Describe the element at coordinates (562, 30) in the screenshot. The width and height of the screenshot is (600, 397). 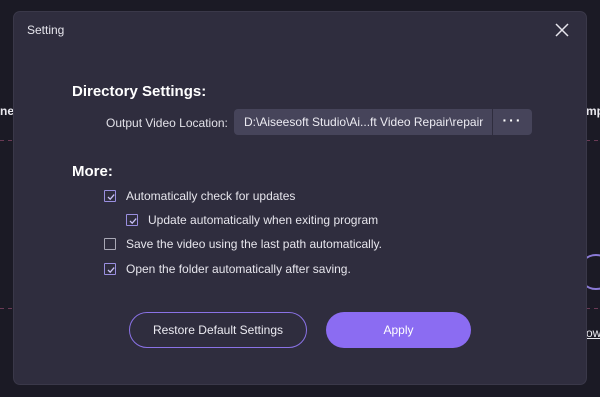
I see `close-icon` at that location.